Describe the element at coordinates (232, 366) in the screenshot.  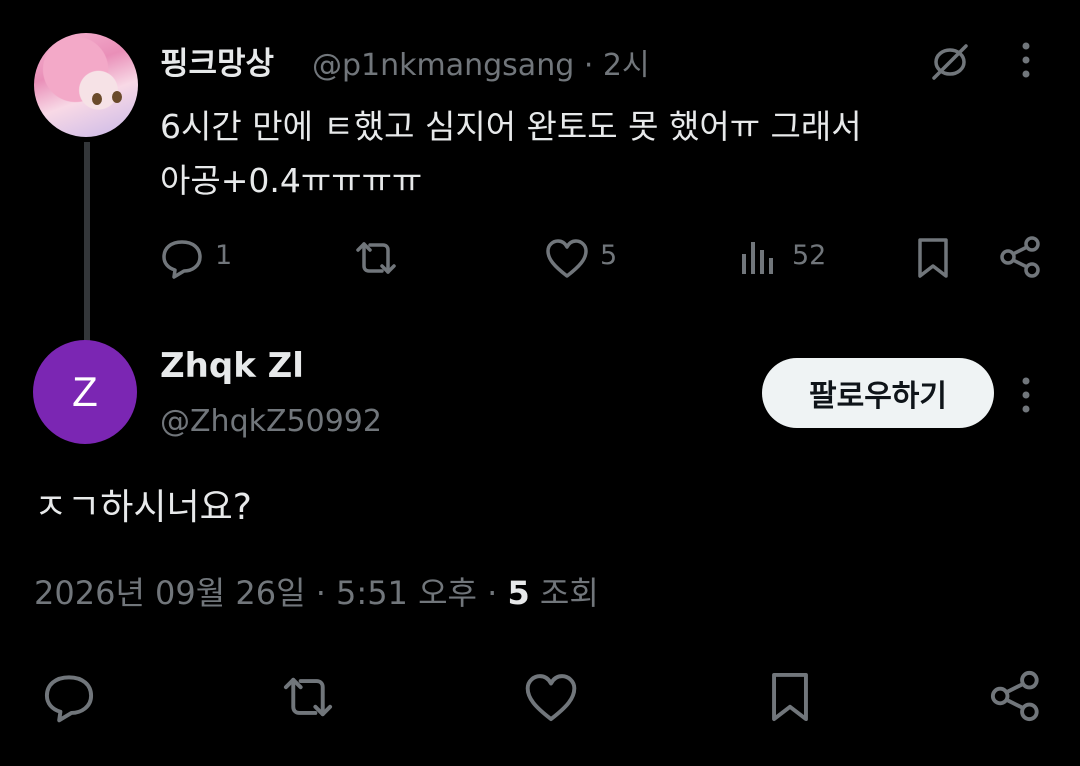
I see `reply-display-name: Zhqk Zl` at that location.